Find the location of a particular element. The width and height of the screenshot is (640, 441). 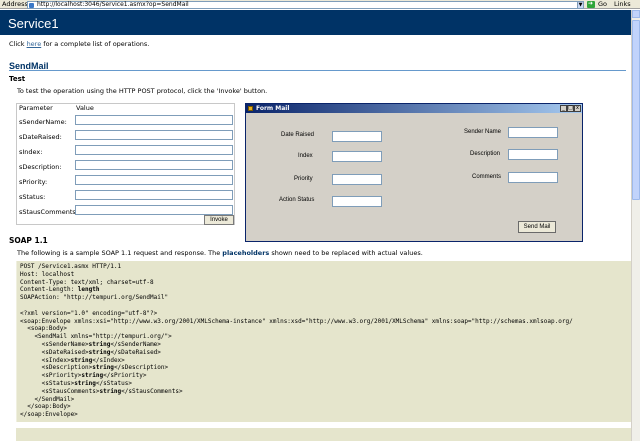

parameter-header: Parameter is located at coordinates (36, 108).